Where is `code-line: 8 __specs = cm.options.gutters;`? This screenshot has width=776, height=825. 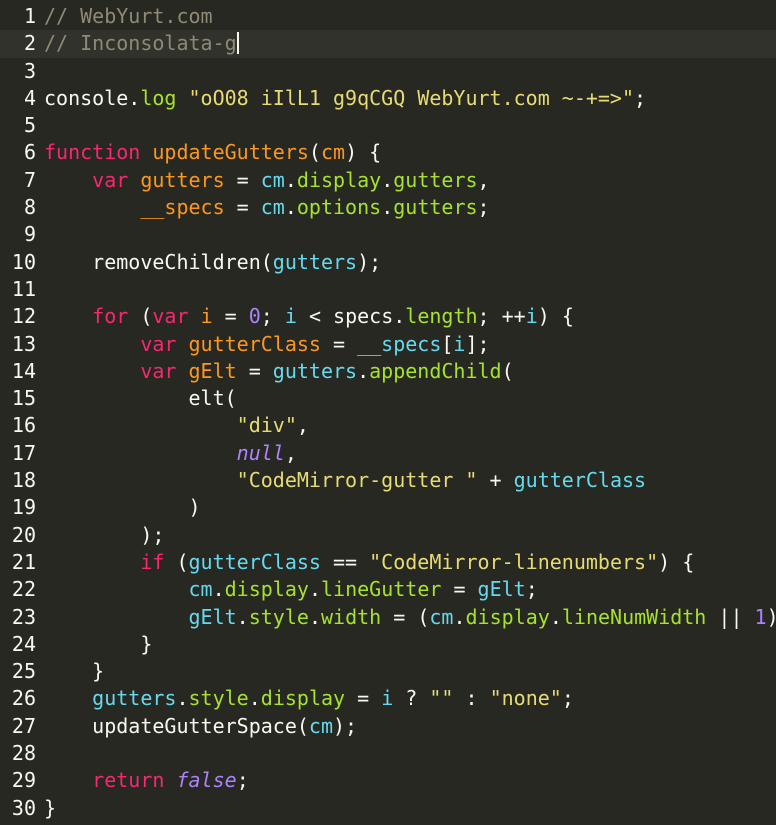 code-line: 8 __specs = cm.options.gutters; is located at coordinates (388, 207).